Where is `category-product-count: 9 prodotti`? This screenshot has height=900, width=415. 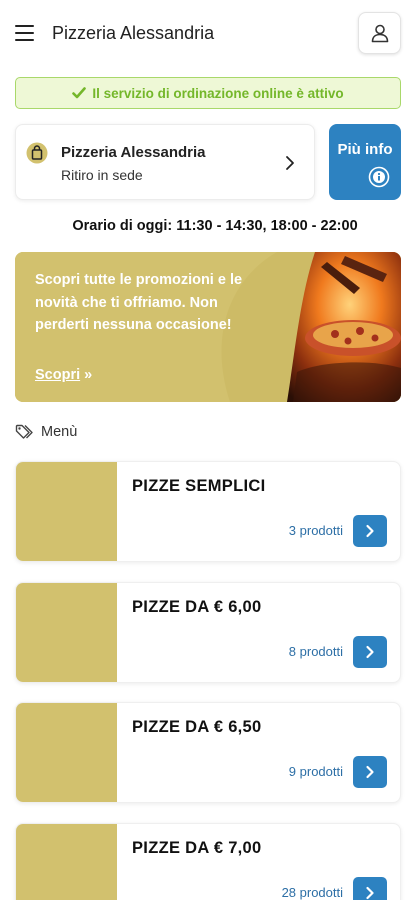
category-product-count: 9 prodotti is located at coordinates (315, 771).